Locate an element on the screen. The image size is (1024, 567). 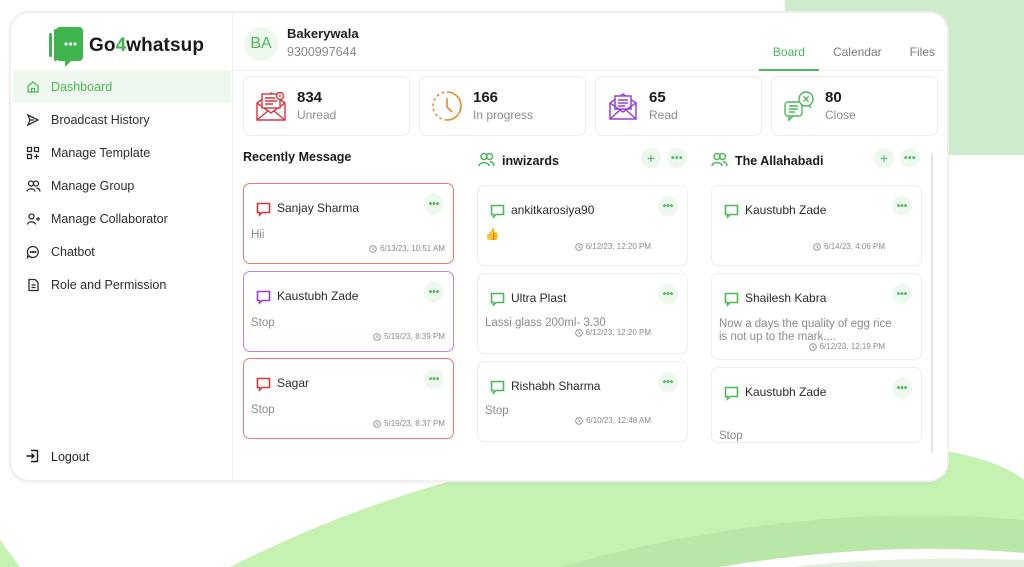
stat-value: 65 is located at coordinates (657, 97).